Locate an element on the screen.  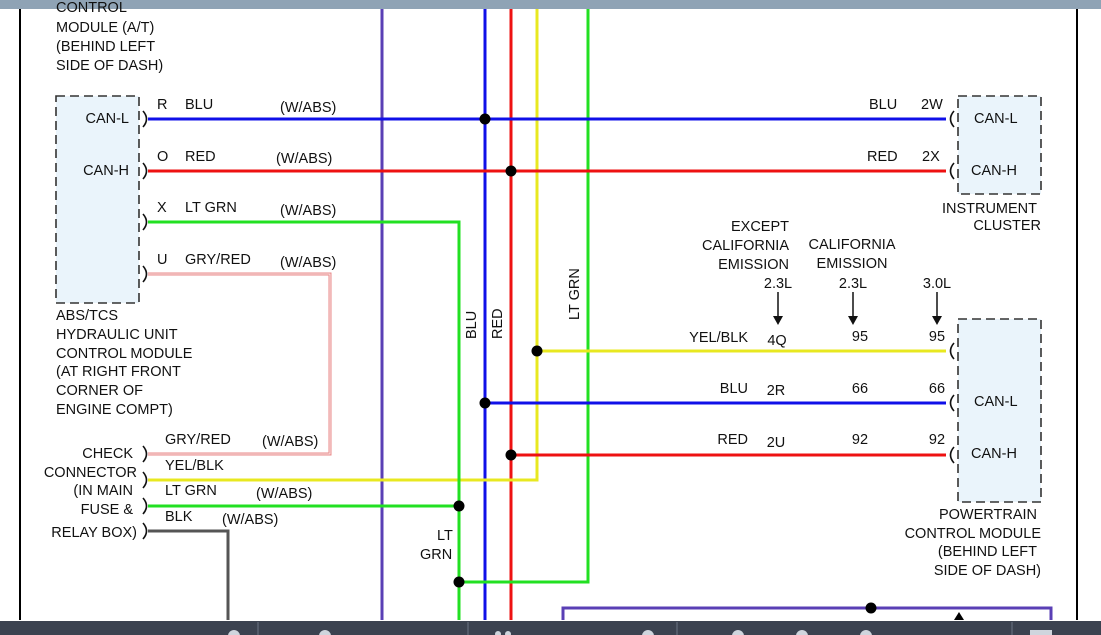
pcm-wire-pin-95b: 95 is located at coordinates (937, 337).